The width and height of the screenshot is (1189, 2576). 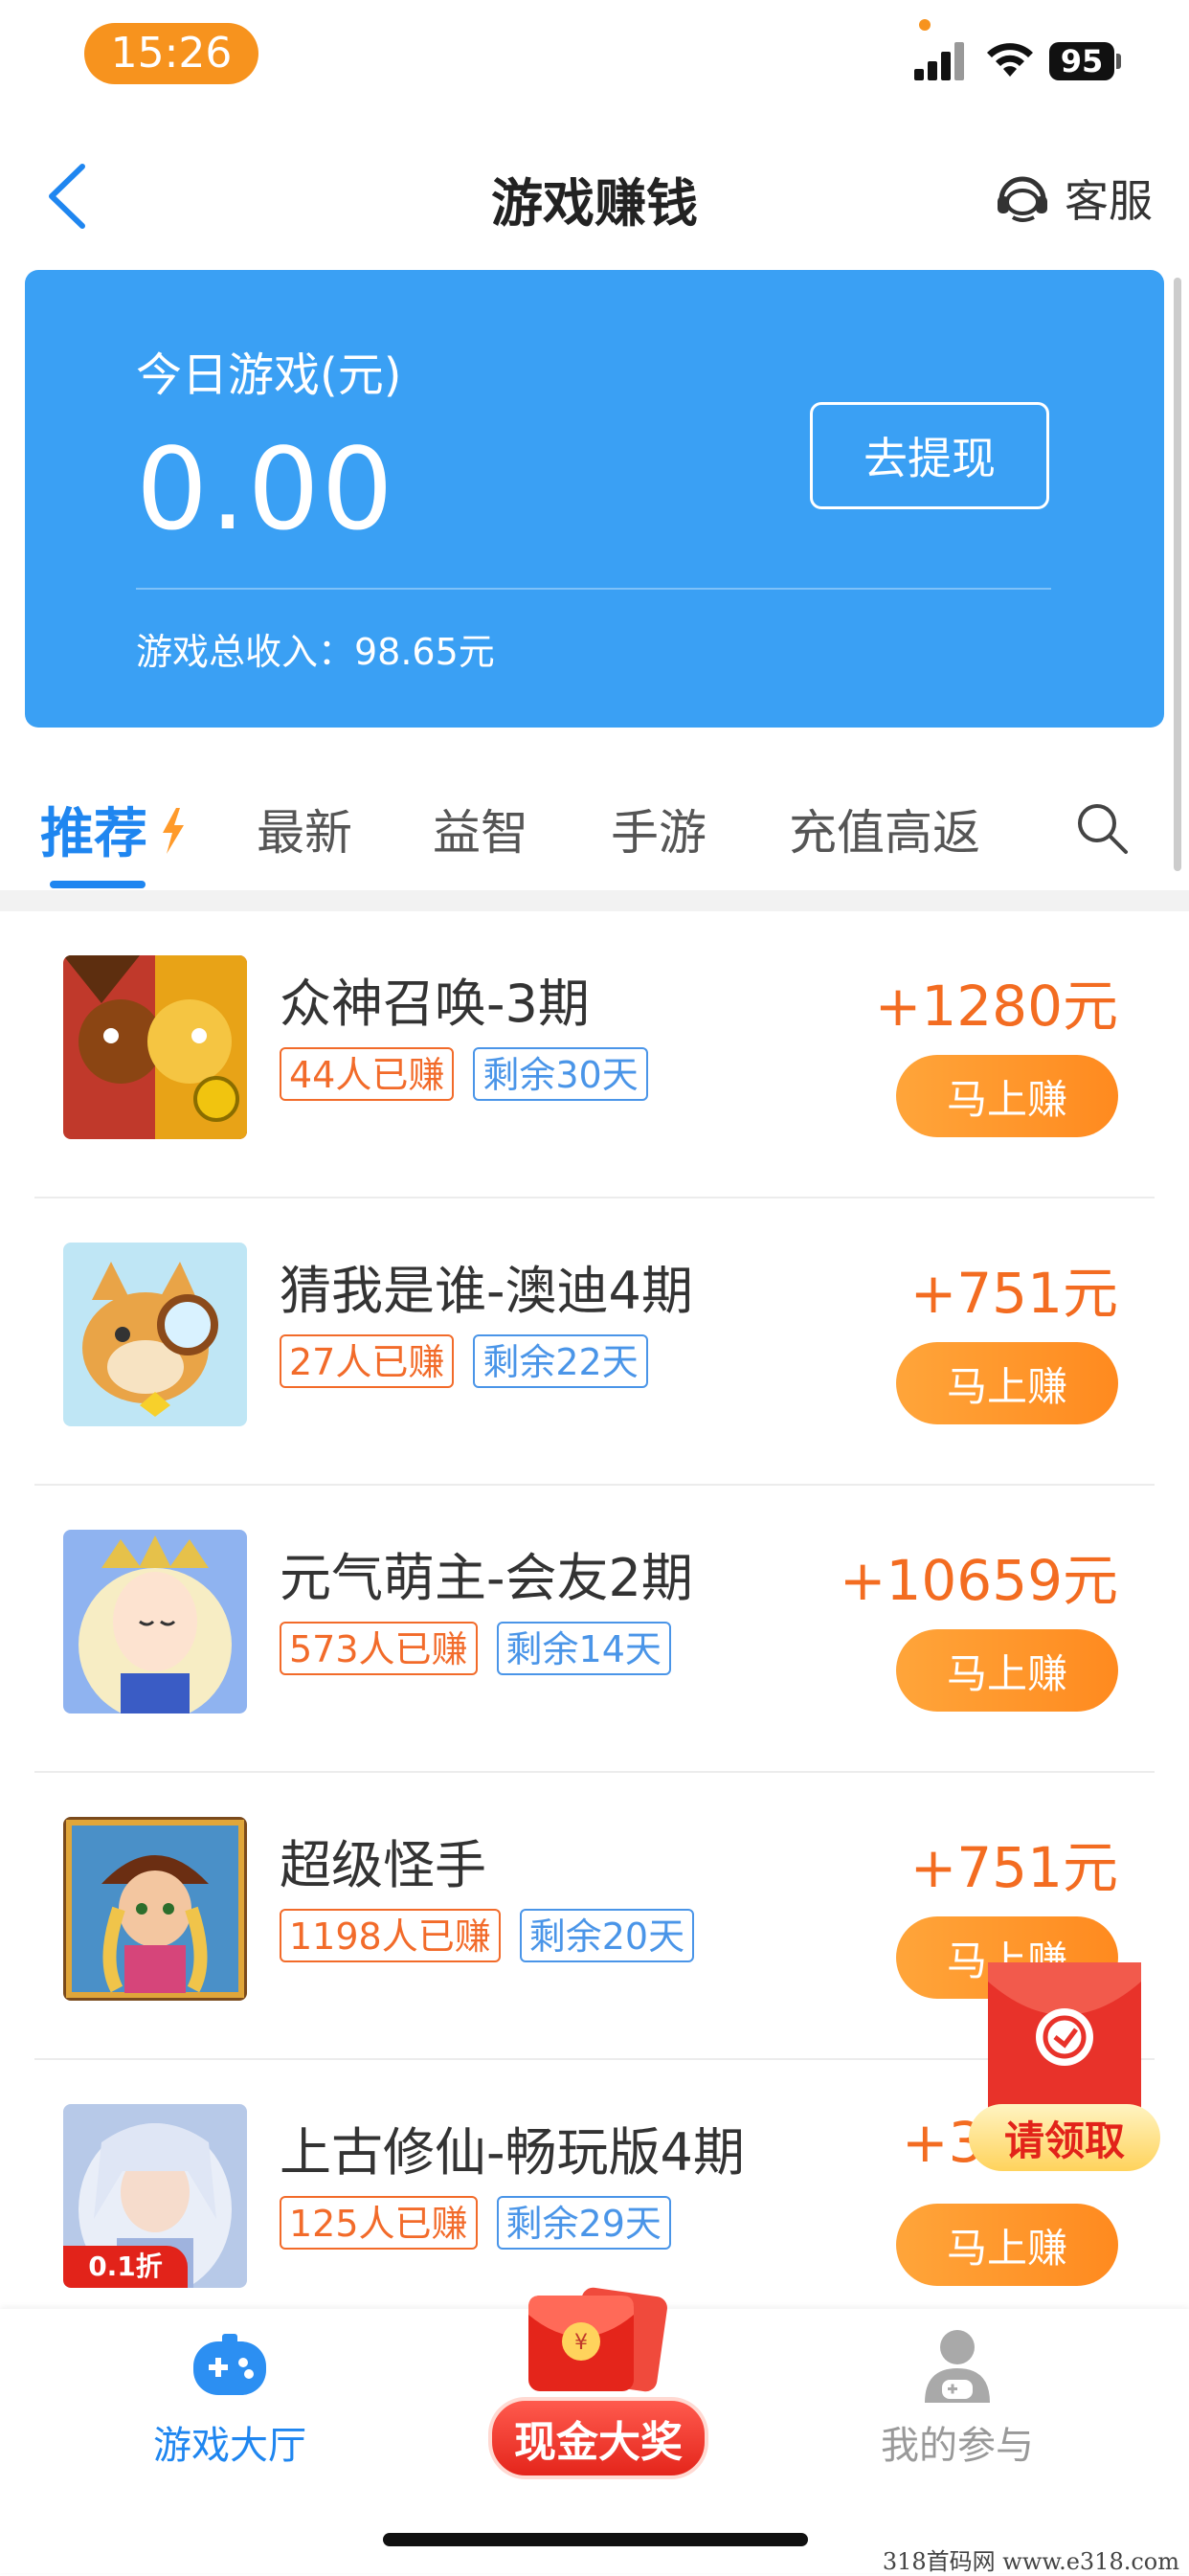 I want to click on earned-count-badge: 125人已赚, so click(x=379, y=2223).